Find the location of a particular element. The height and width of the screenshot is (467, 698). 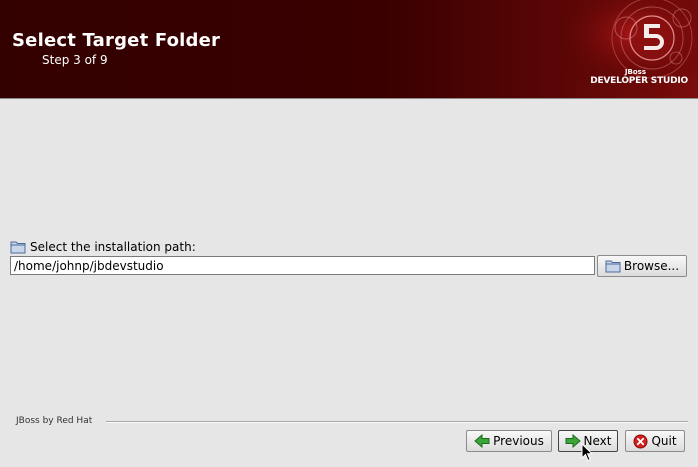

previous-button-label: Previous is located at coordinates (518, 441).